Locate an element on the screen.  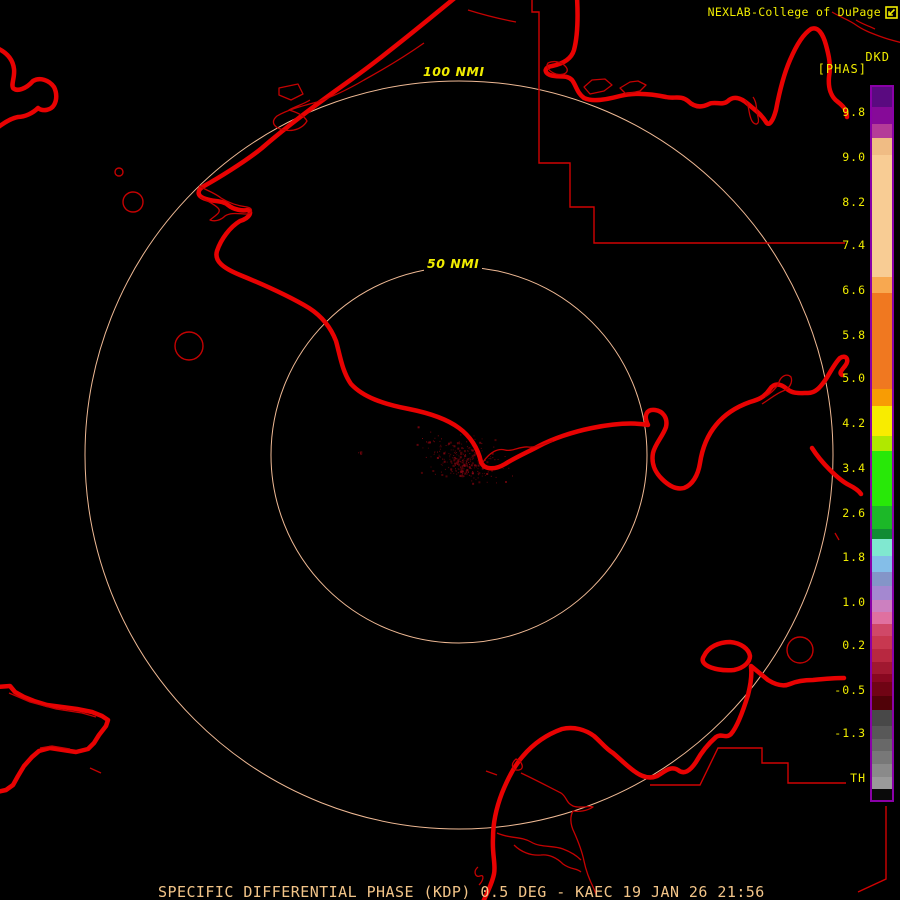
boundary-southeast is located at coordinates (748, 766).